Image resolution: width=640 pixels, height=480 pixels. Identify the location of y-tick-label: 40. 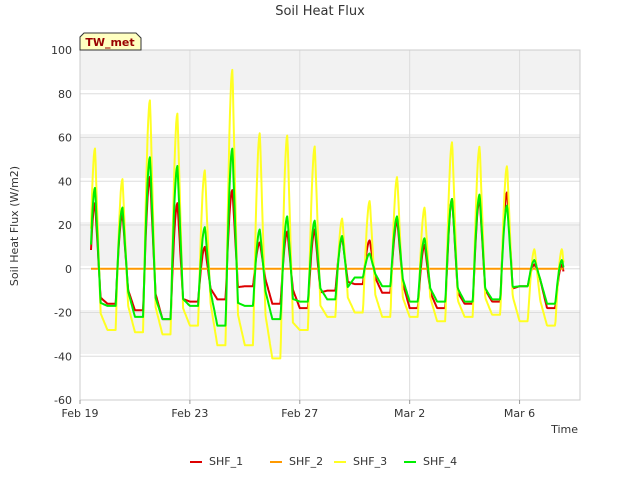
(65, 181).